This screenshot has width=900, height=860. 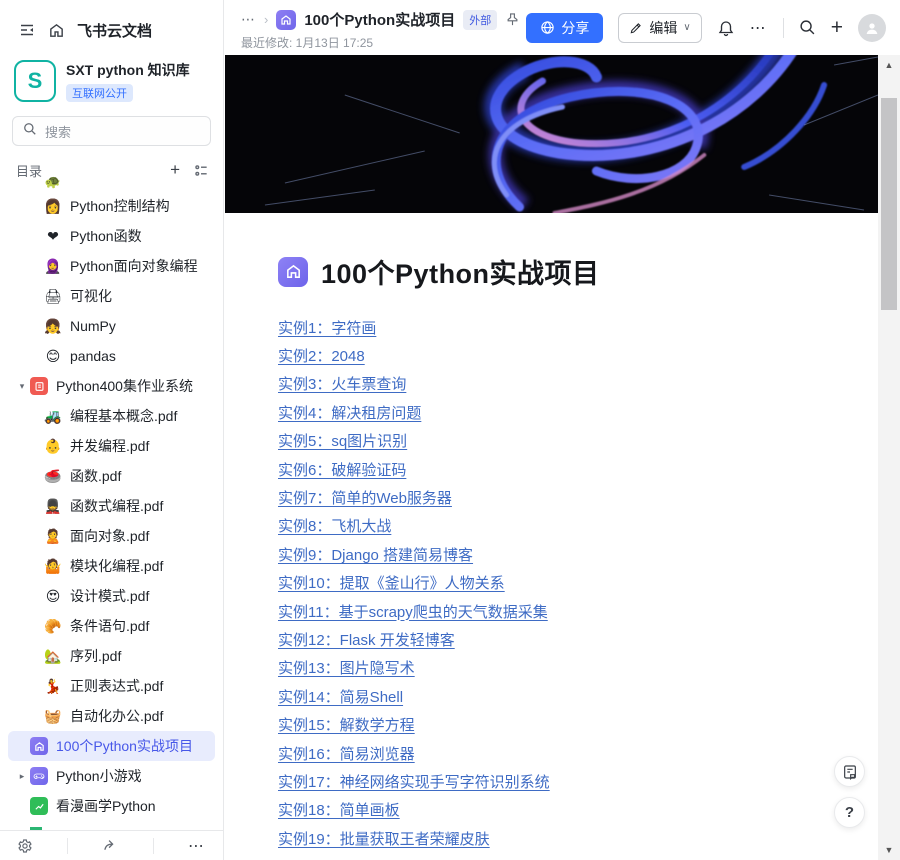 What do you see at coordinates (759, 28) in the screenshot?
I see `more-actions-icon: ⋯` at bounding box center [759, 28].